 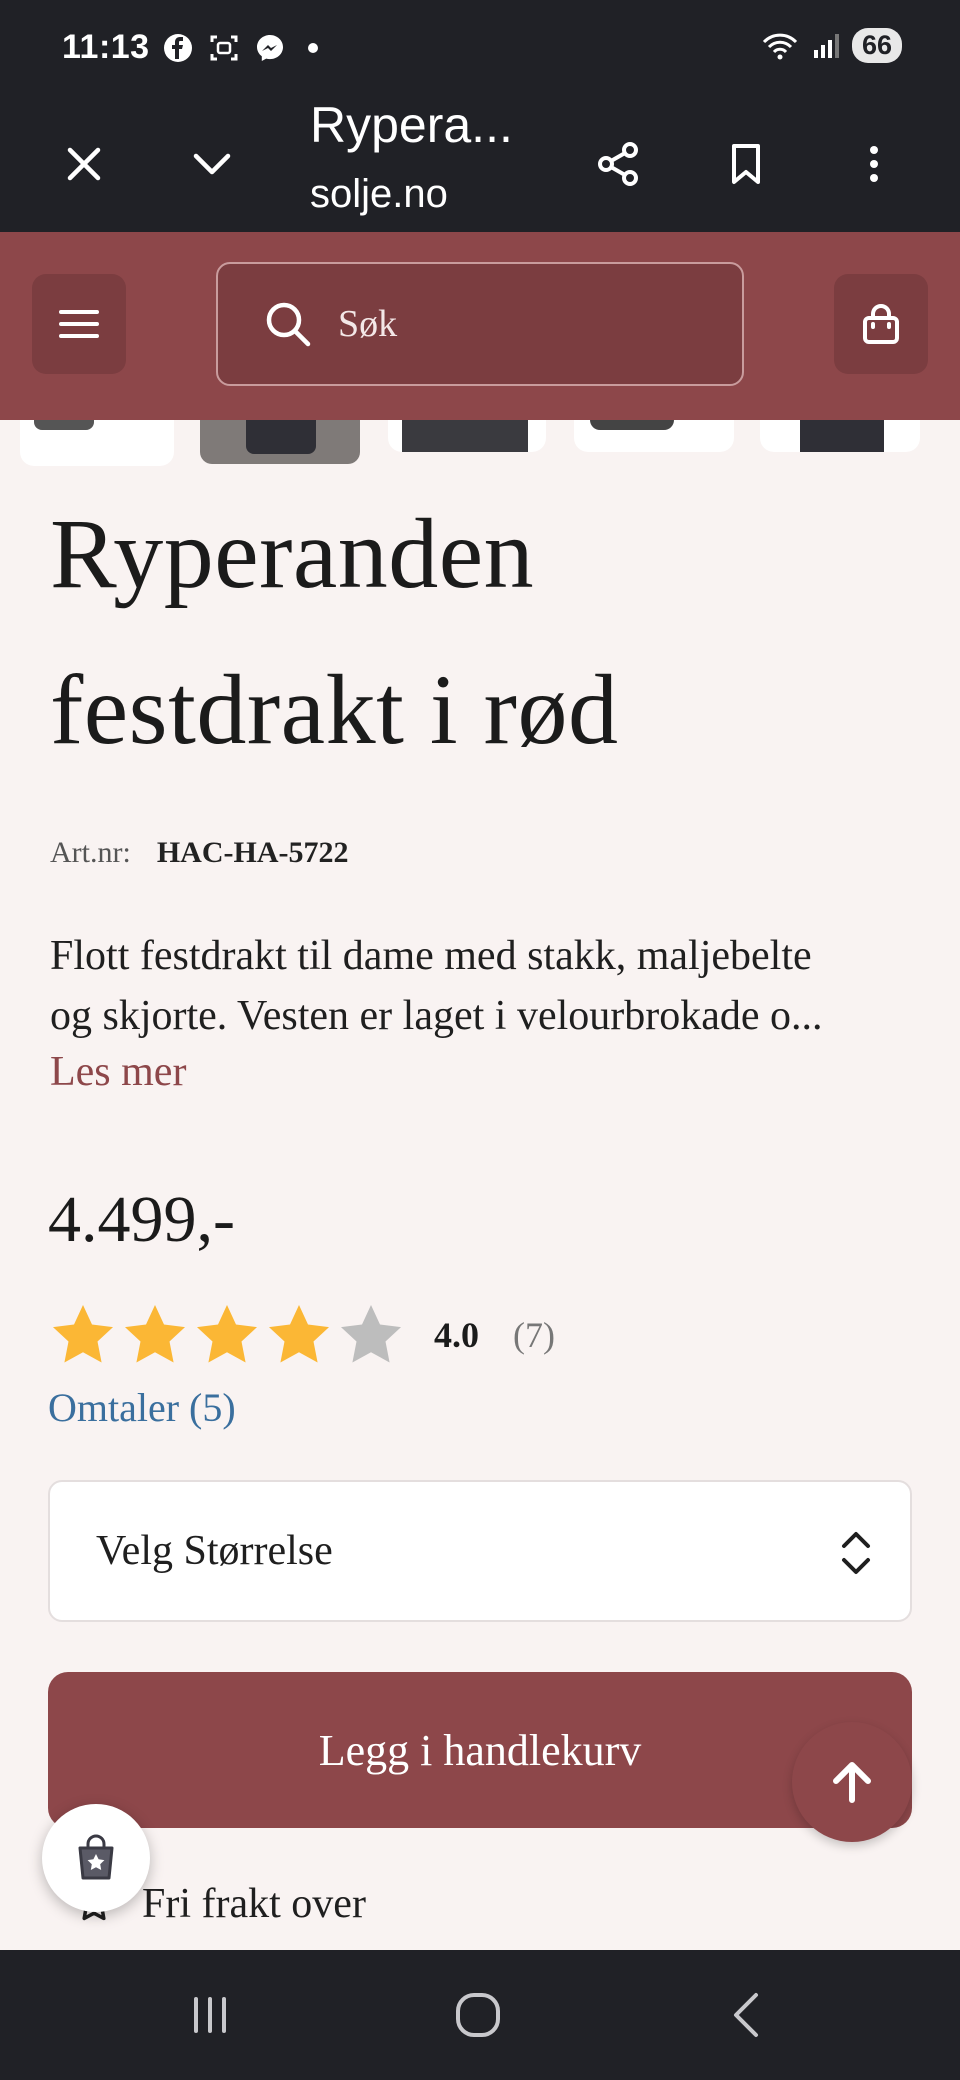 What do you see at coordinates (118, 1072) in the screenshot?
I see `read-more-link: Les mer` at bounding box center [118, 1072].